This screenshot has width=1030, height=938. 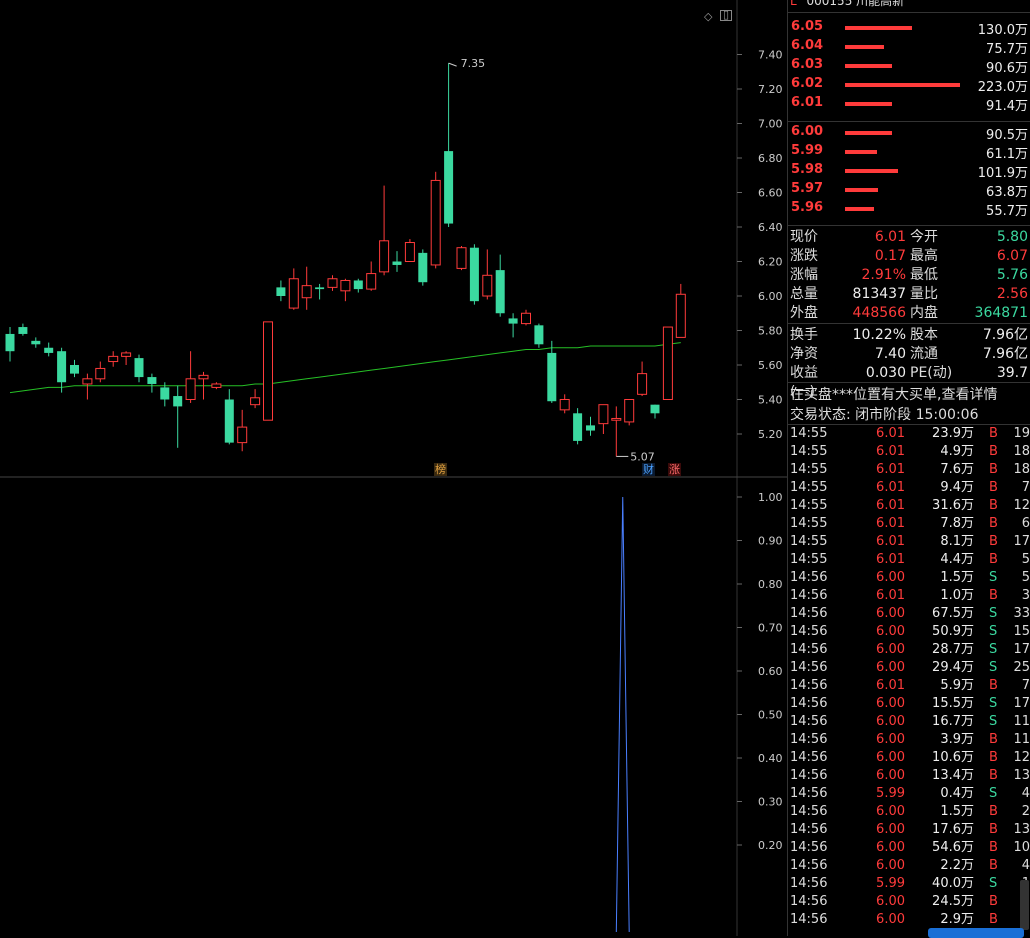 What do you see at coordinates (890, 237) in the screenshot?
I see `quote-value: 6.01` at bounding box center [890, 237].